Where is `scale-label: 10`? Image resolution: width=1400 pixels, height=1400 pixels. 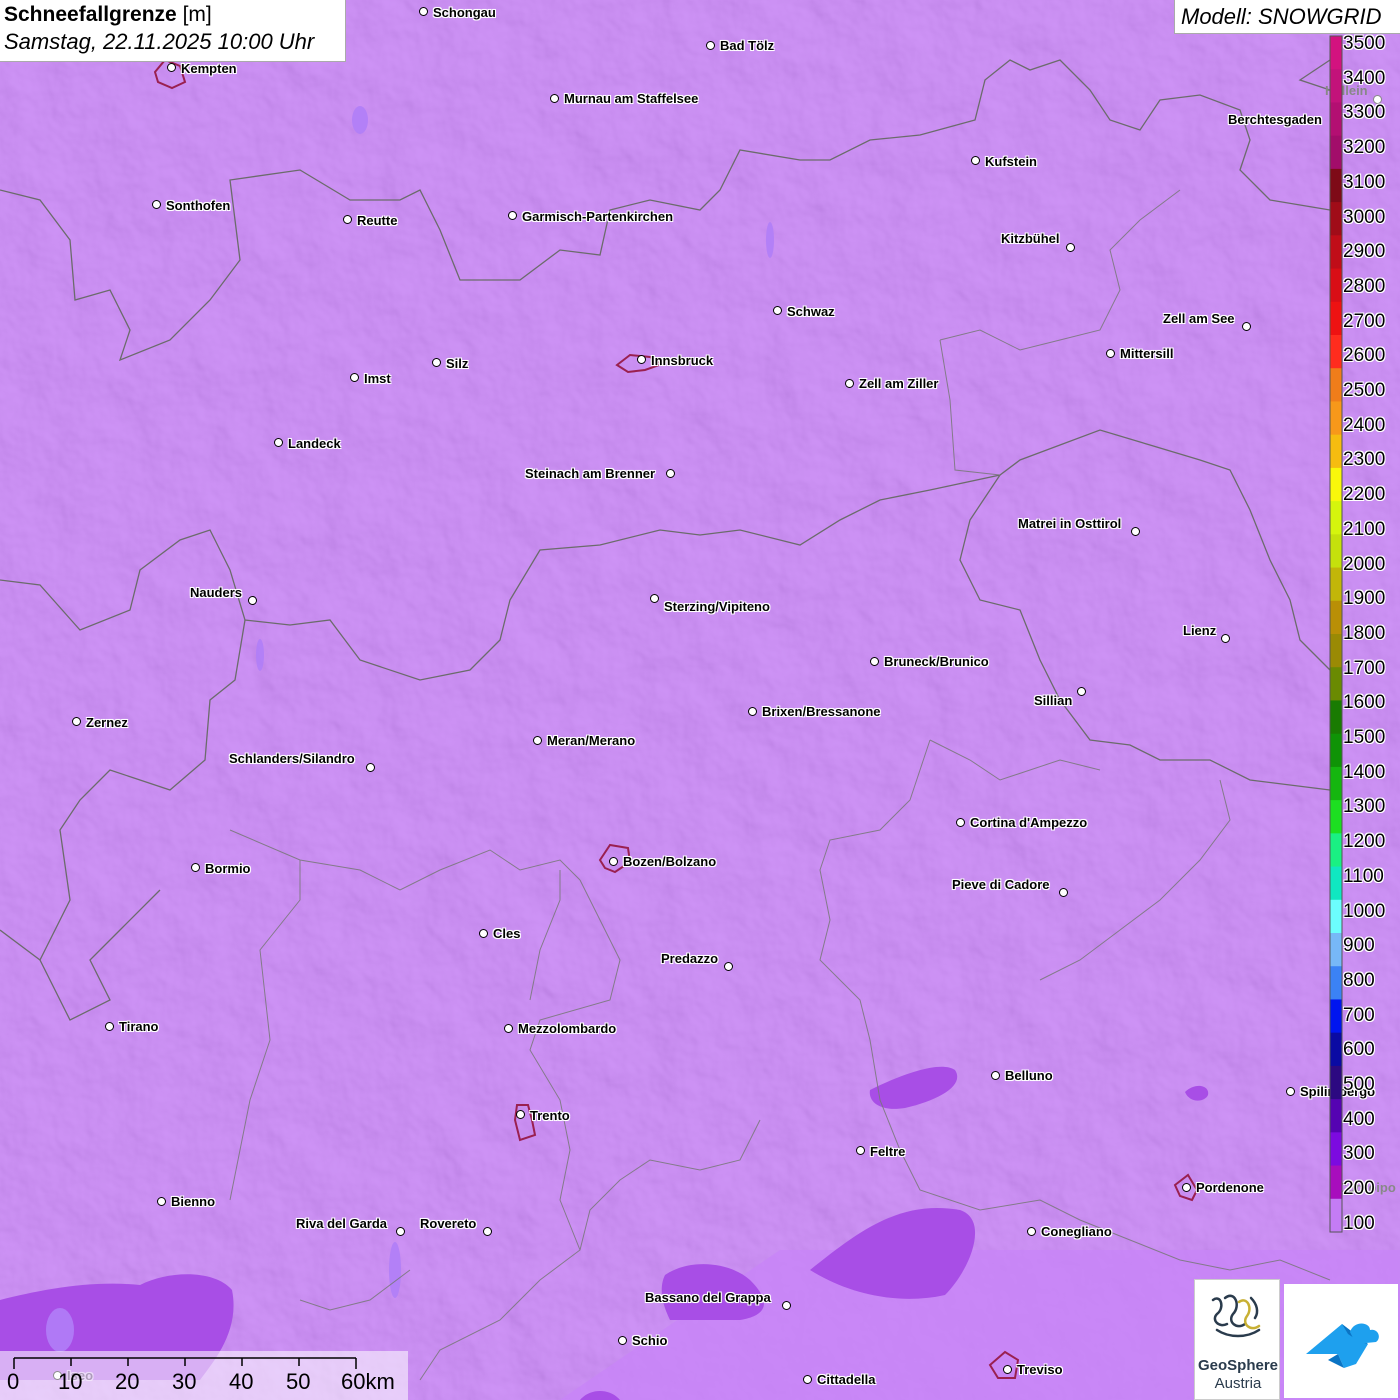 scale-label: 10 is located at coordinates (70, 1381).